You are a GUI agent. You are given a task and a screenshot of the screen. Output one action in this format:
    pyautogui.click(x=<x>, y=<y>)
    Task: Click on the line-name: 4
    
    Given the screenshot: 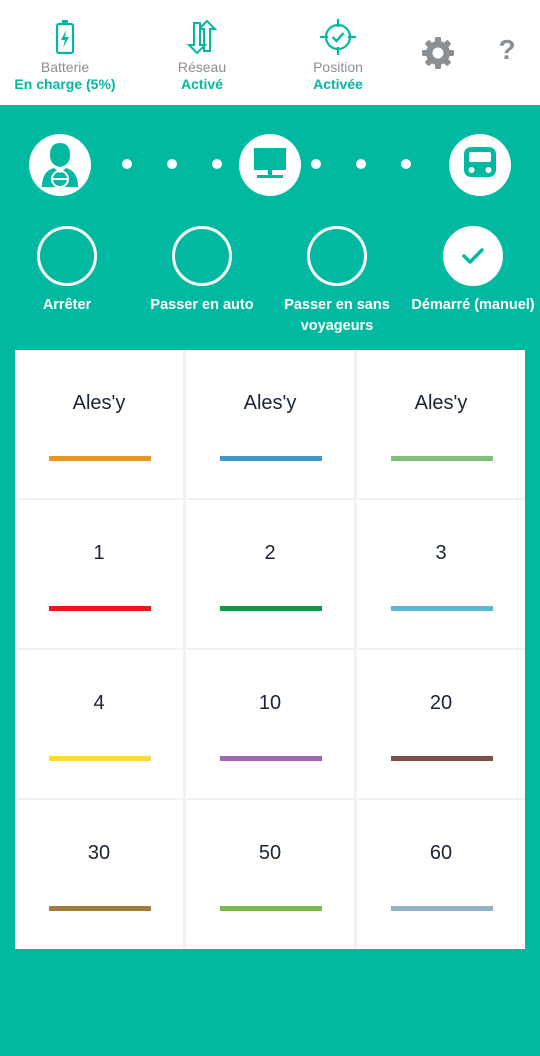 What is the action you would take?
    pyautogui.click(x=99, y=703)
    